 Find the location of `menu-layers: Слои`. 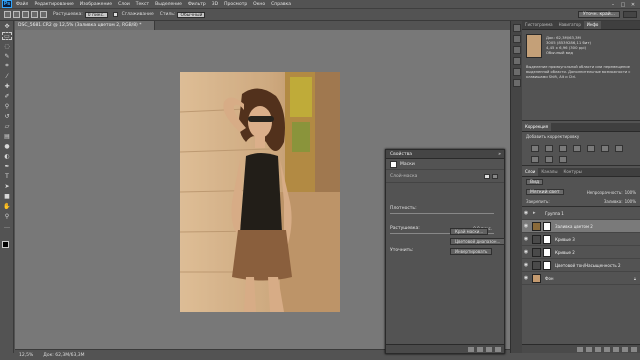

menu-layers: Слои is located at coordinates (124, 4).